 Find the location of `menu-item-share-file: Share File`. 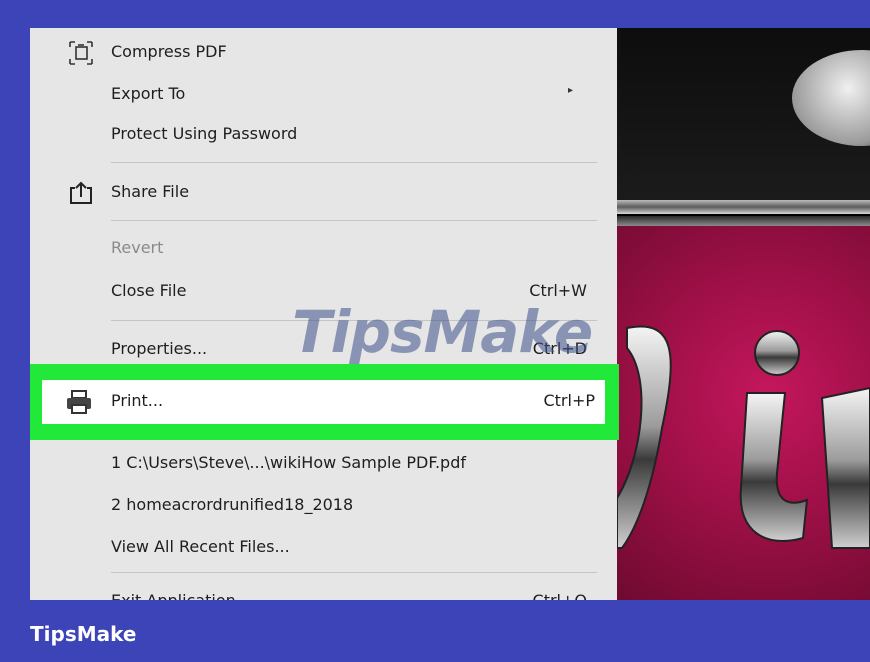

menu-item-share-file: Share File is located at coordinates (323, 193).